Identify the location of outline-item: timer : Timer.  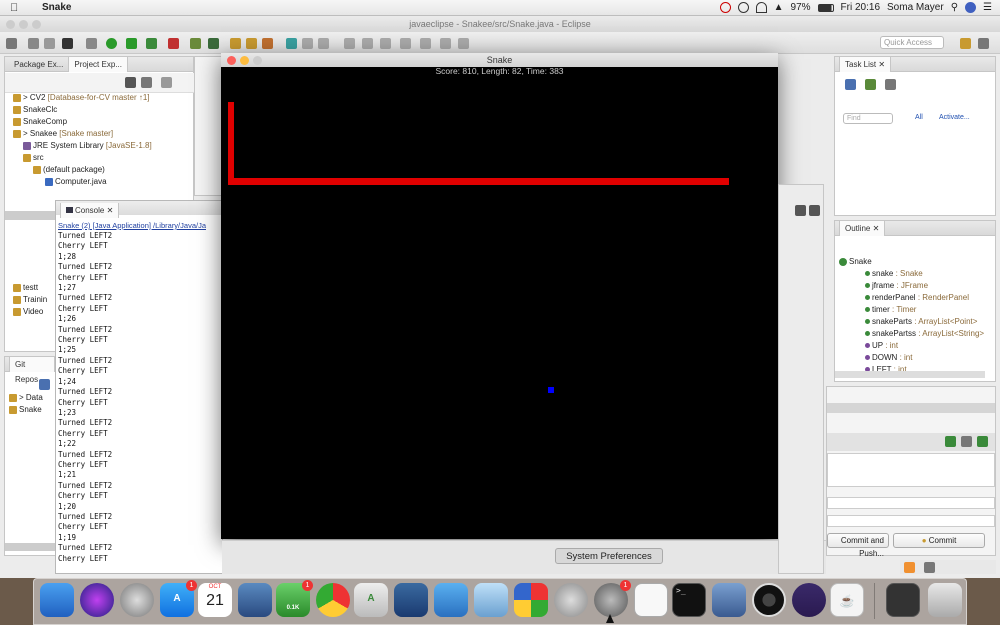
(890, 309).